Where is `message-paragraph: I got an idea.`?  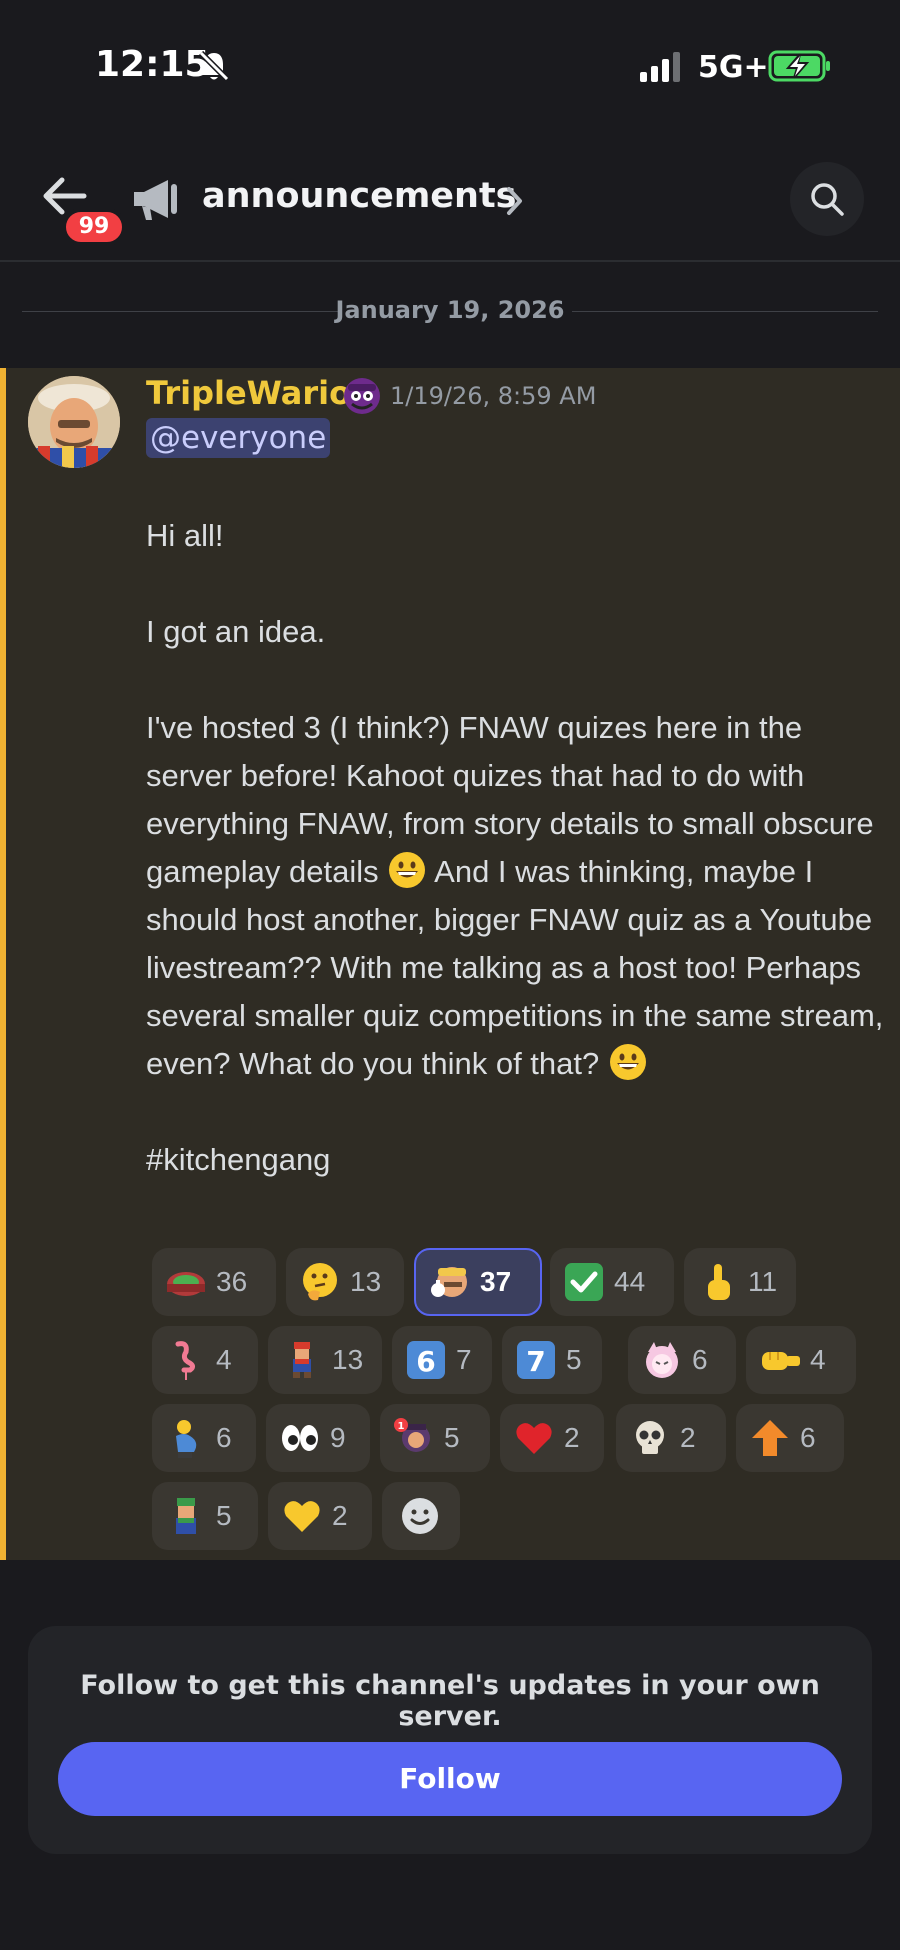
message-paragraph: I got an idea. is located at coordinates (236, 631).